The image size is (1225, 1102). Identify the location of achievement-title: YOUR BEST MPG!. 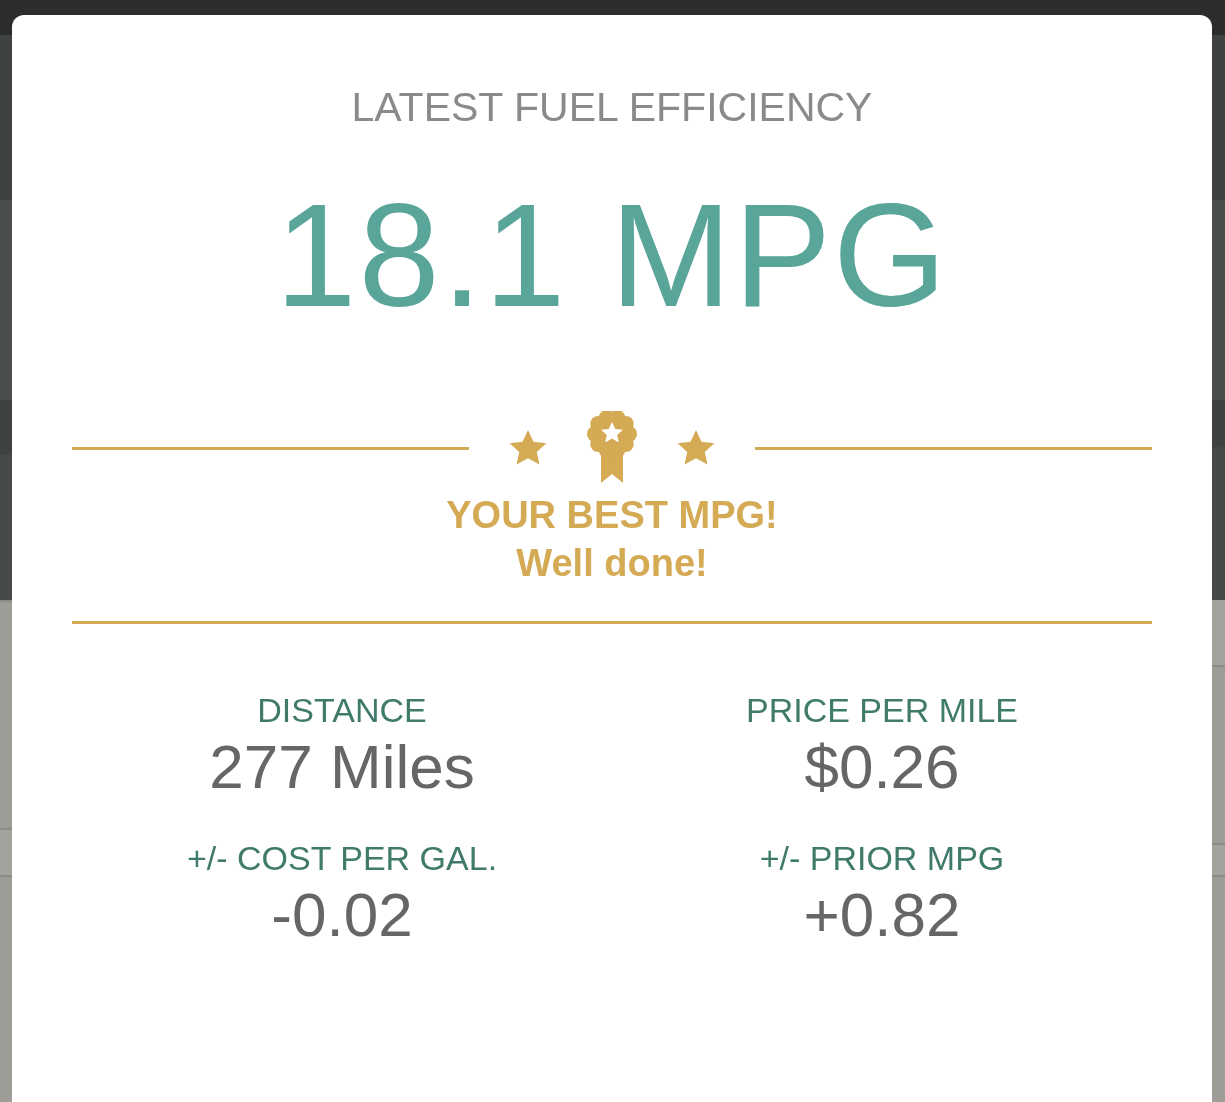
(612, 515).